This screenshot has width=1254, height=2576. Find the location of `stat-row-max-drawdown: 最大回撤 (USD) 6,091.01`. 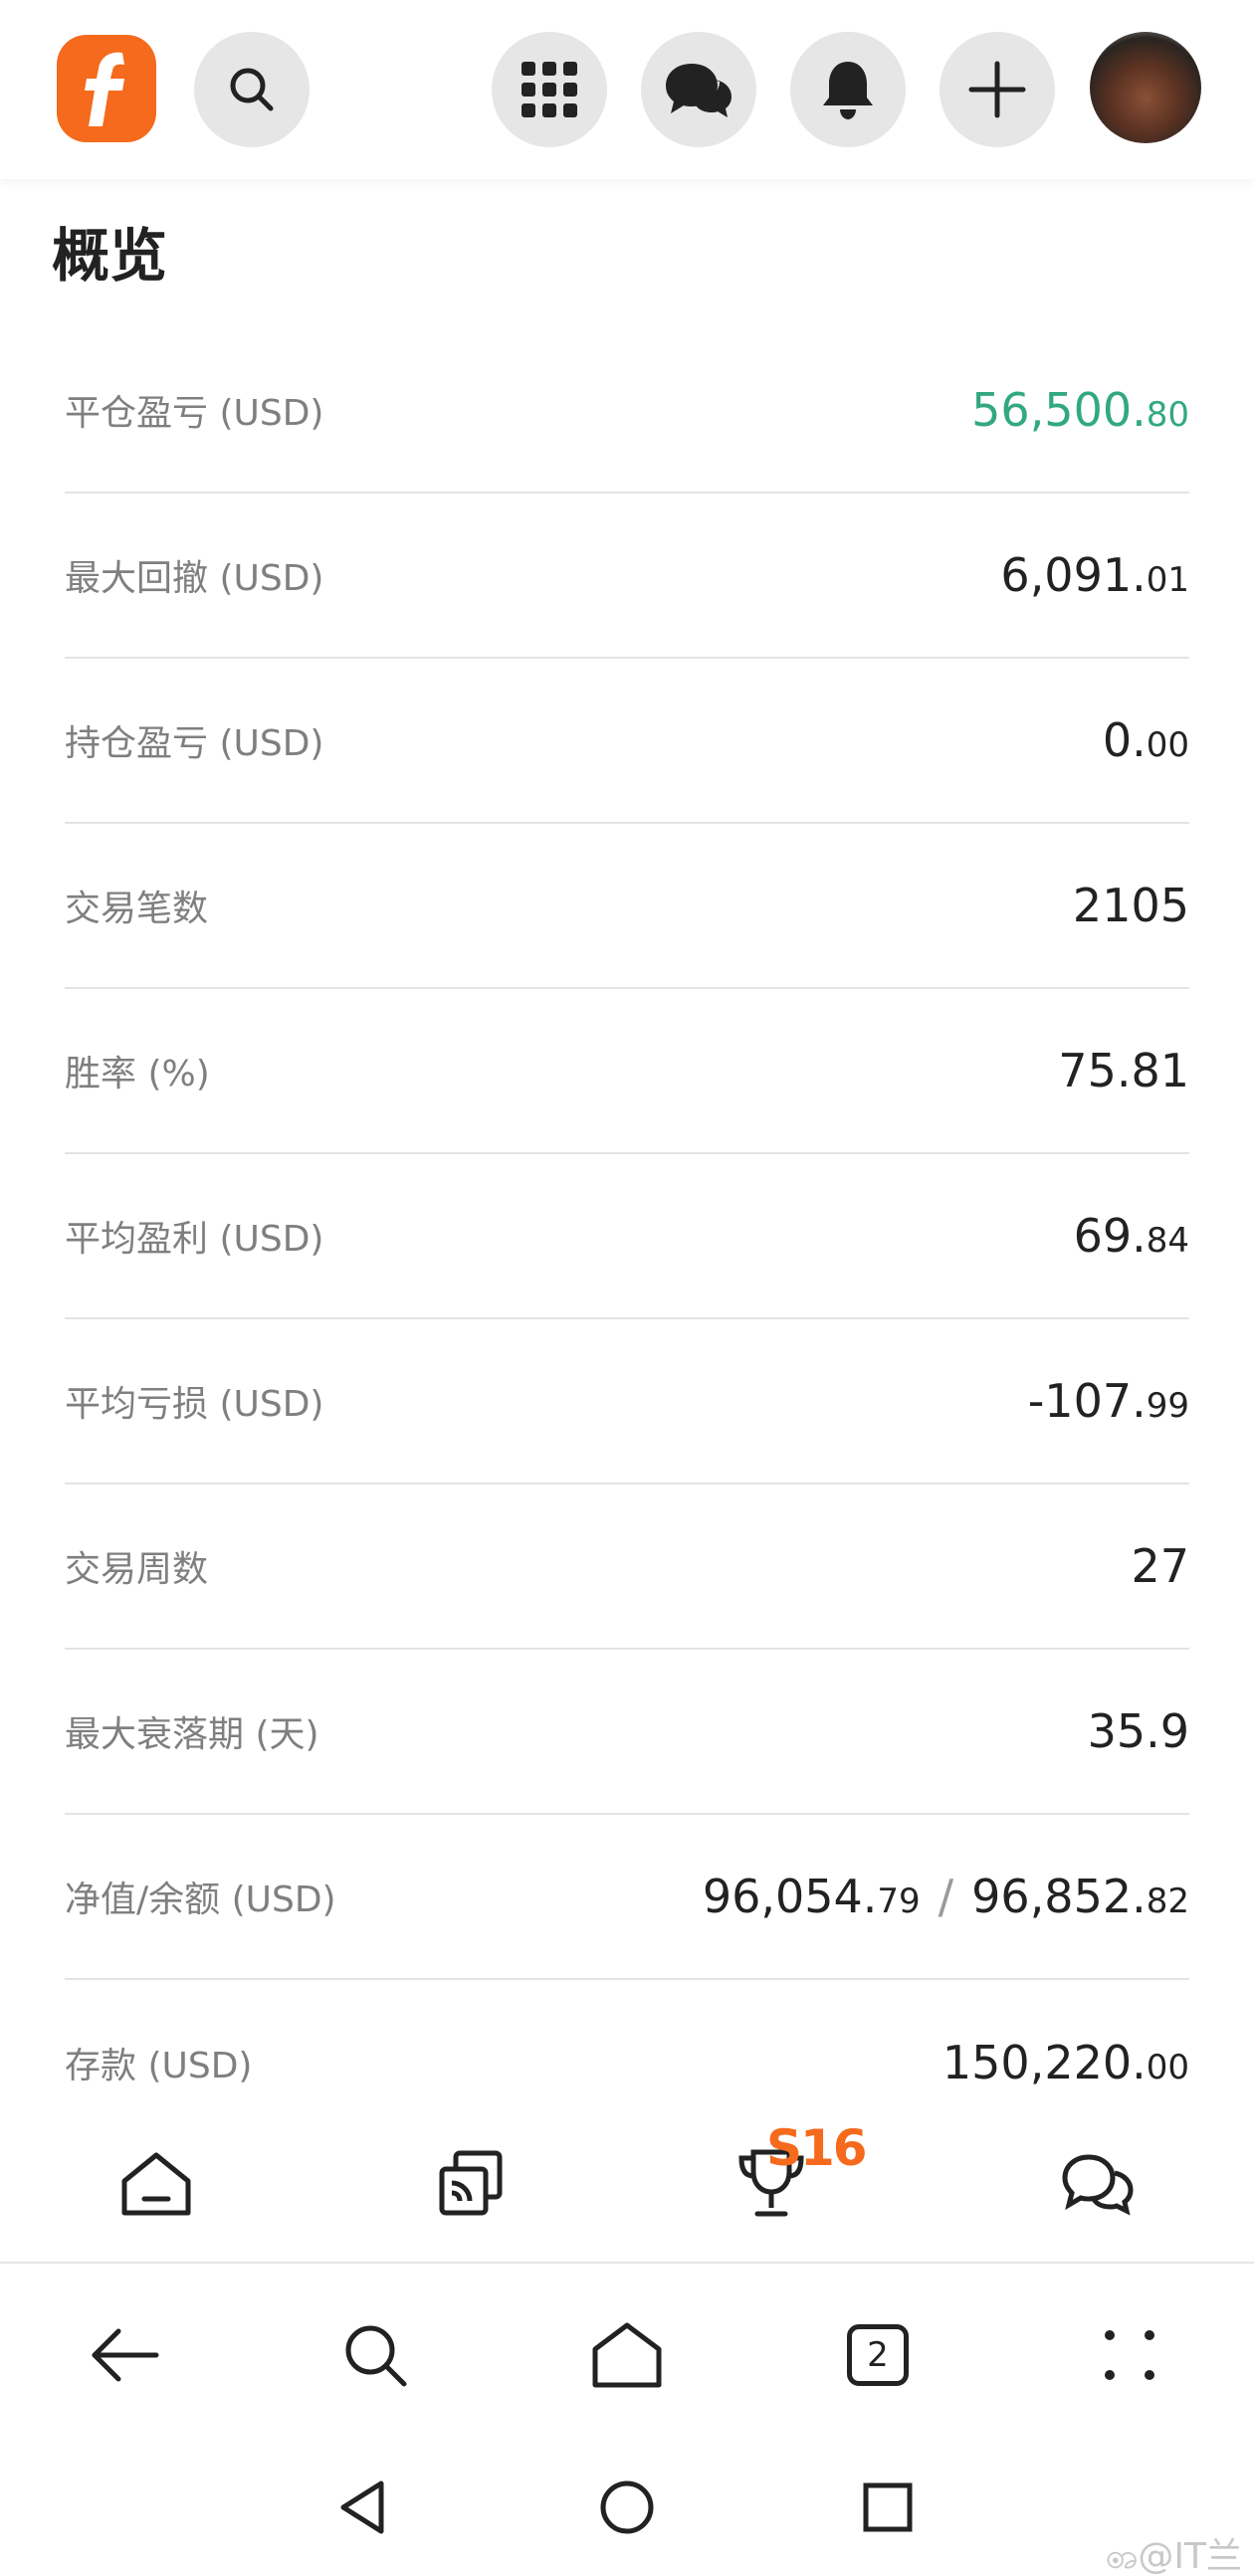

stat-row-max-drawdown: 最大回撤 (USD) 6,091.01 is located at coordinates (627, 576).